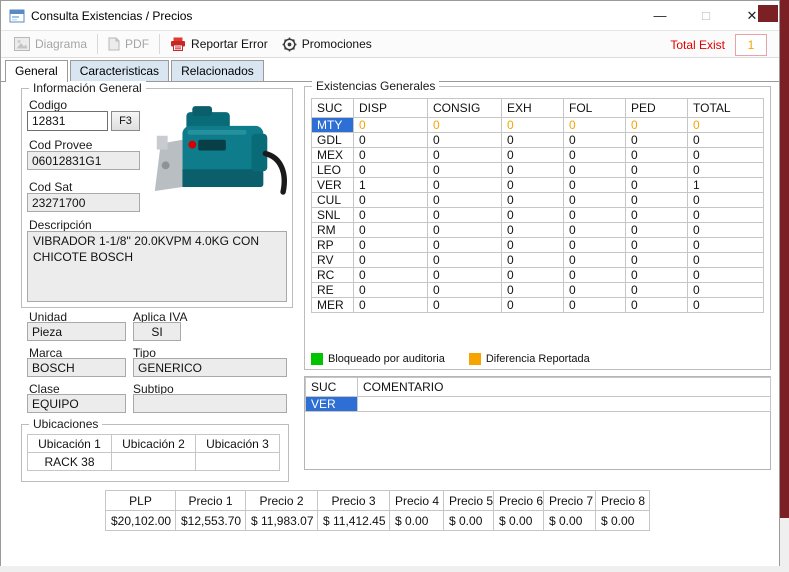  I want to click on f3-button: F3, so click(125, 121).